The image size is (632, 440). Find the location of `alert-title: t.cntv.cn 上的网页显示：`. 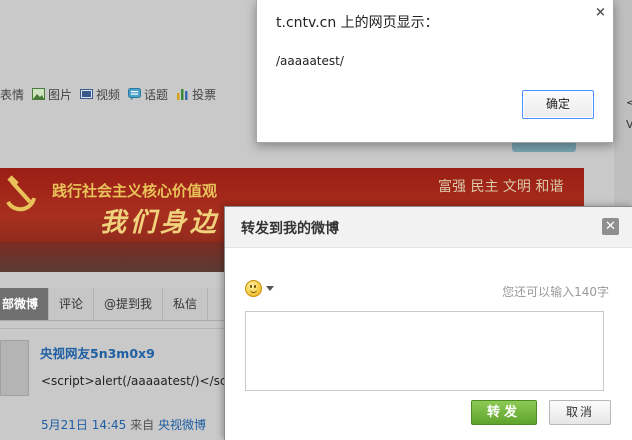

alert-title: t.cntv.cn 上的网页显示： is located at coordinates (357, 23).